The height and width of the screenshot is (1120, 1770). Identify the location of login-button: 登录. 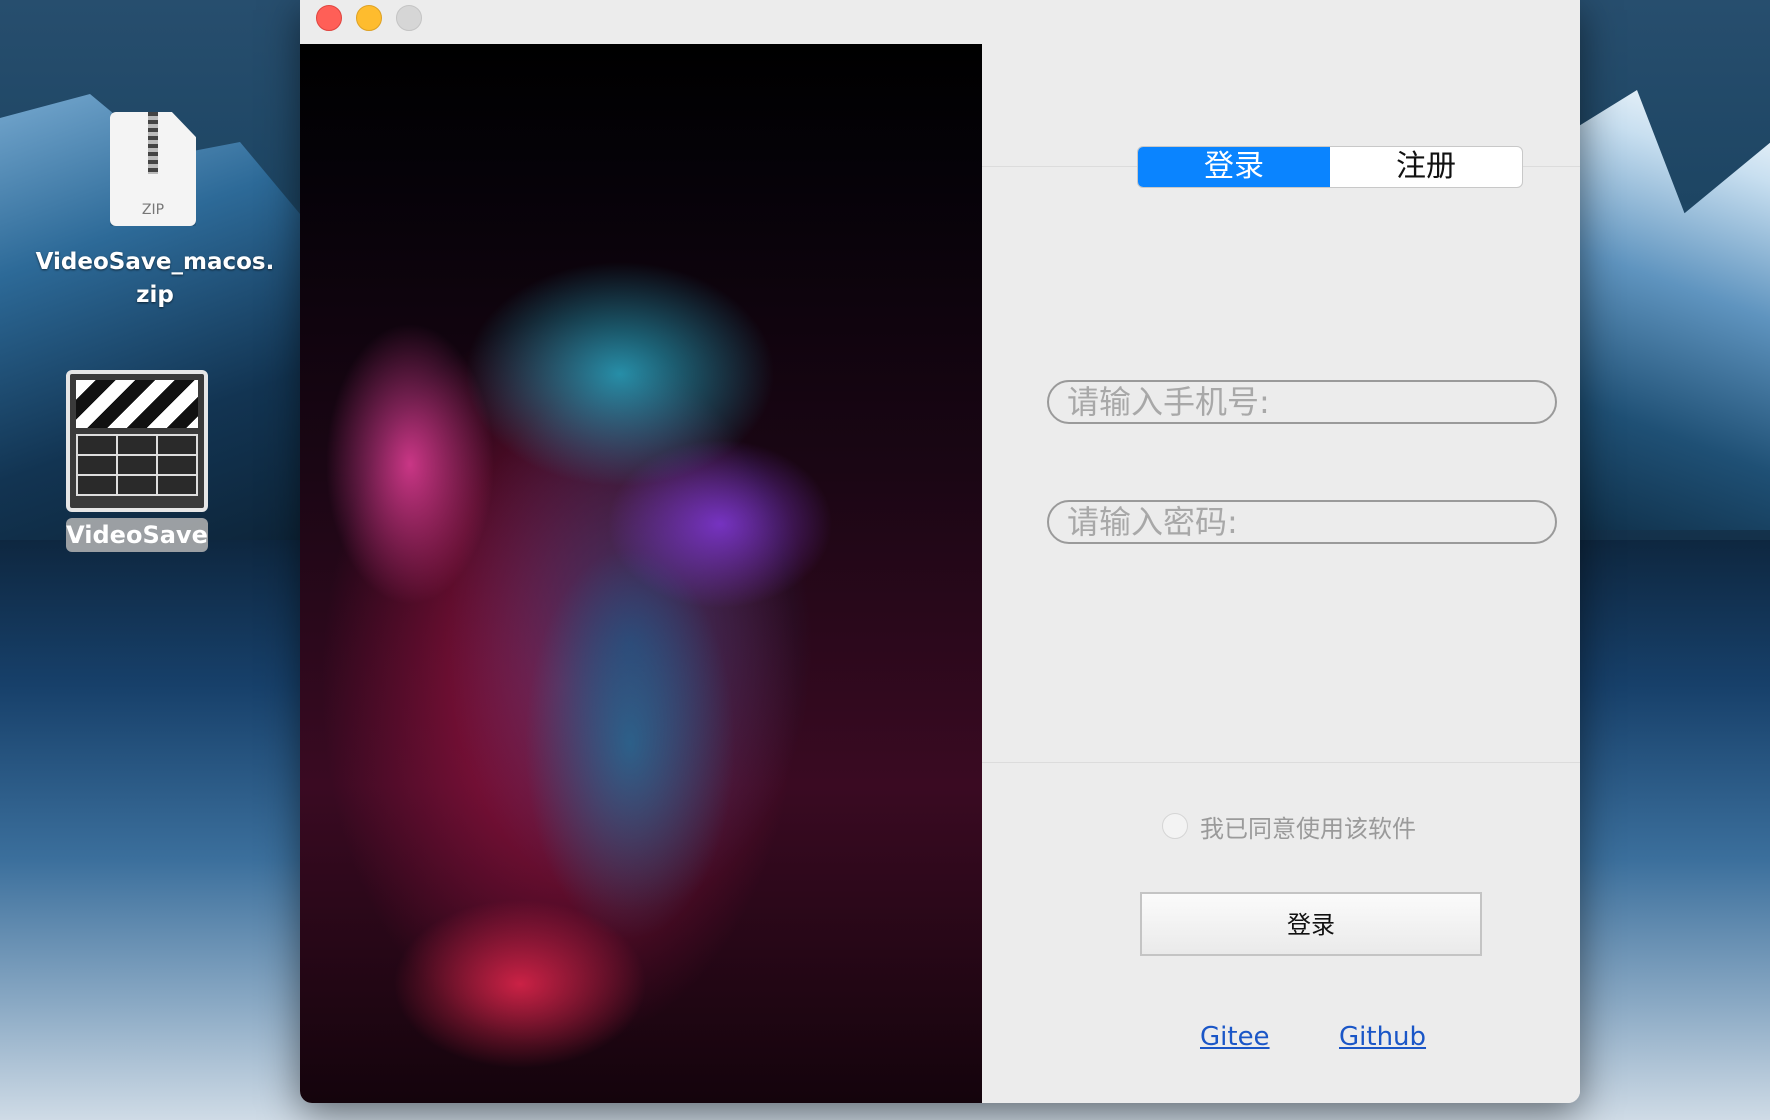
(1311, 924).